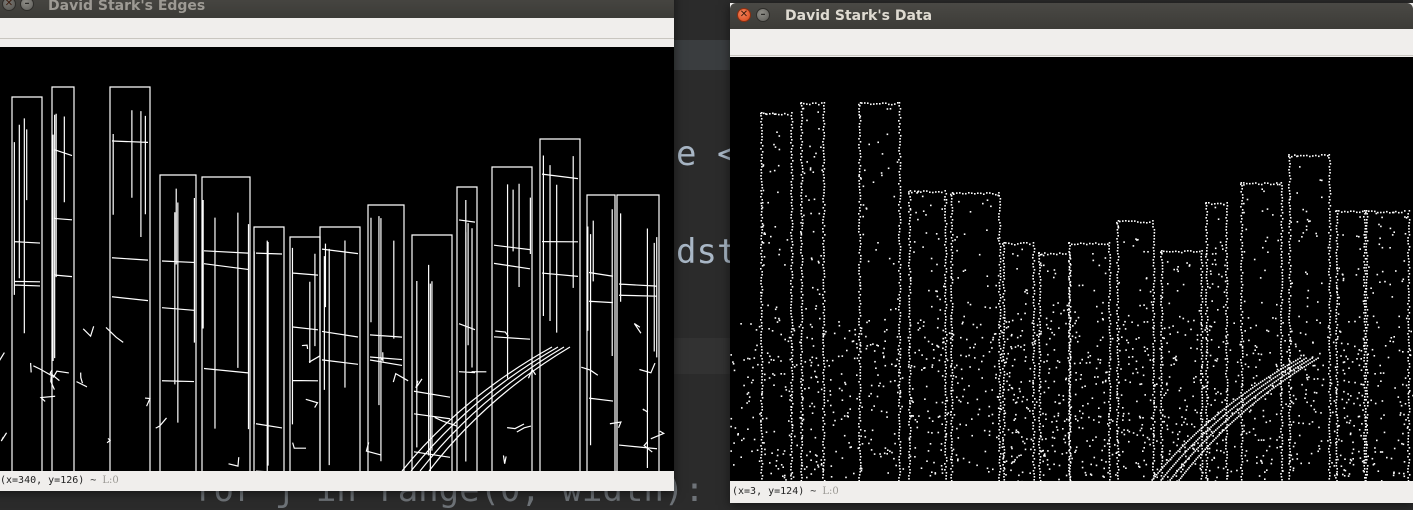 The width and height of the screenshot is (1413, 510). Describe the element at coordinates (702, 55) in the screenshot. I see `editor-tab-strip` at that location.